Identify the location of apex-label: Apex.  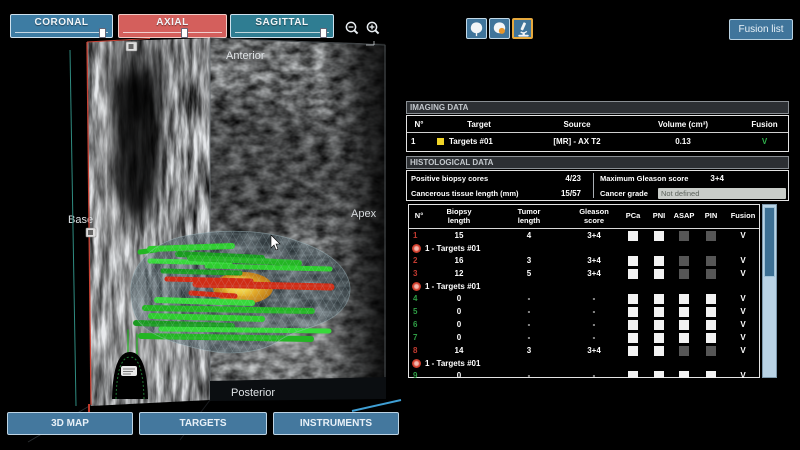
(364, 214).